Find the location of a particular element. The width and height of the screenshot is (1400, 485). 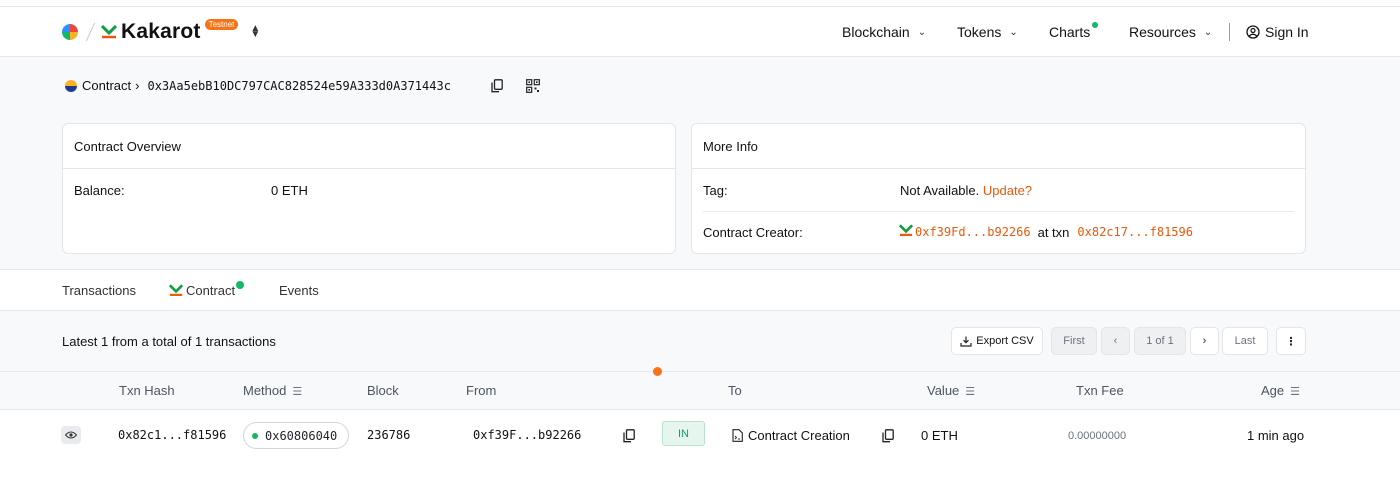

col-to: To is located at coordinates (735, 390).